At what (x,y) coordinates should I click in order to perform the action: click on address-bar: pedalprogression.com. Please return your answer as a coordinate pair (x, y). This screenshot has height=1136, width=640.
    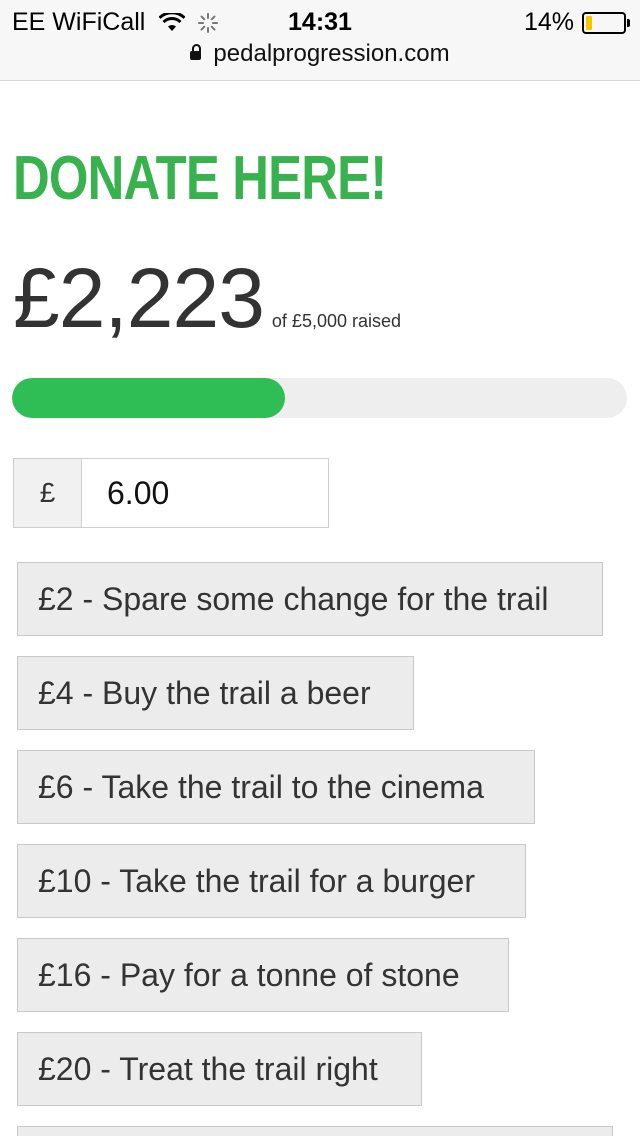
    Looking at the image, I should click on (320, 54).